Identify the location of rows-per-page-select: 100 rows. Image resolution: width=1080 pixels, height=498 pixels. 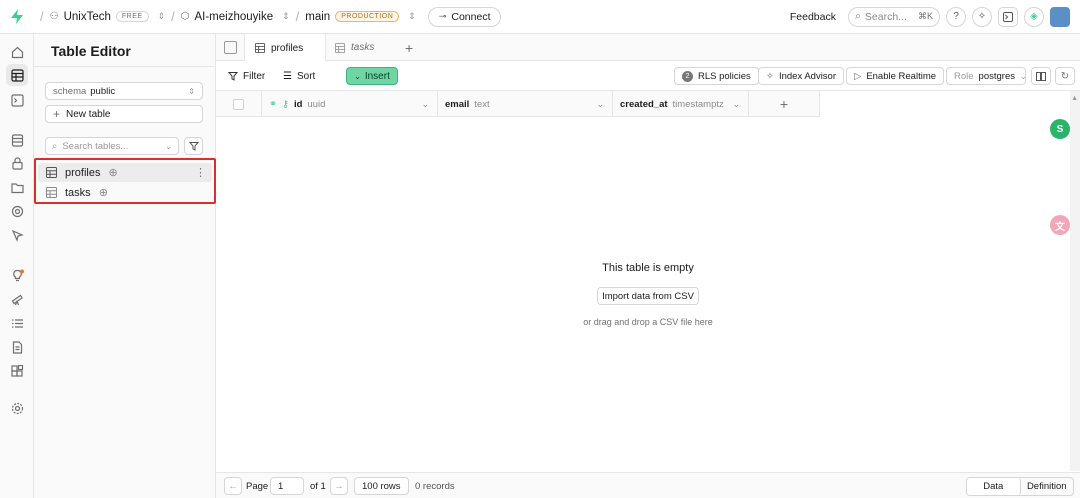
(381, 486).